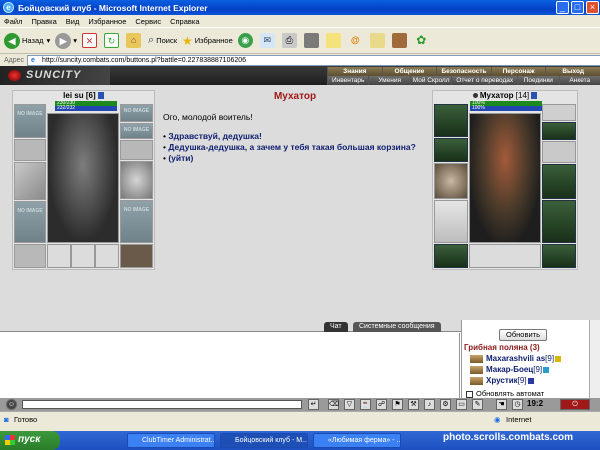 The width and height of the screenshot is (600, 450). I want to click on nav-inventory: Инвентарь, so click(348, 80).